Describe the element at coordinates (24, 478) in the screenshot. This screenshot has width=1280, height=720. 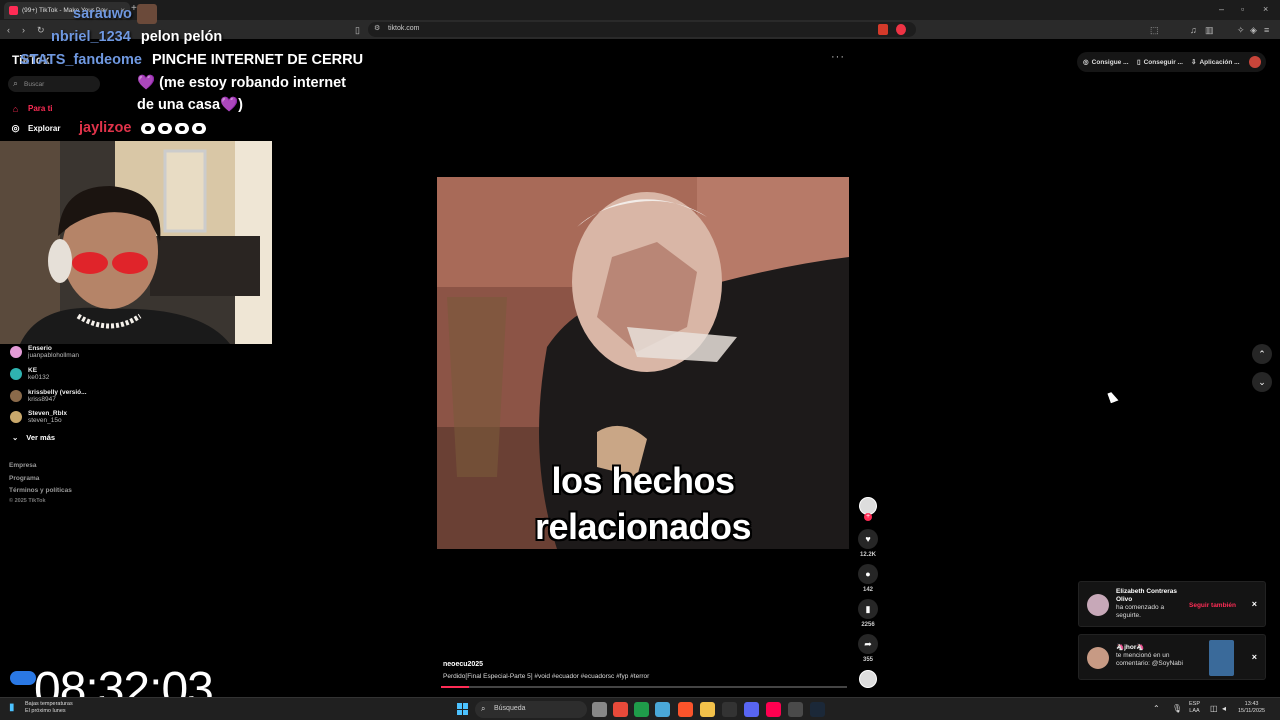
I see `footer-link-programa: Programa` at that location.